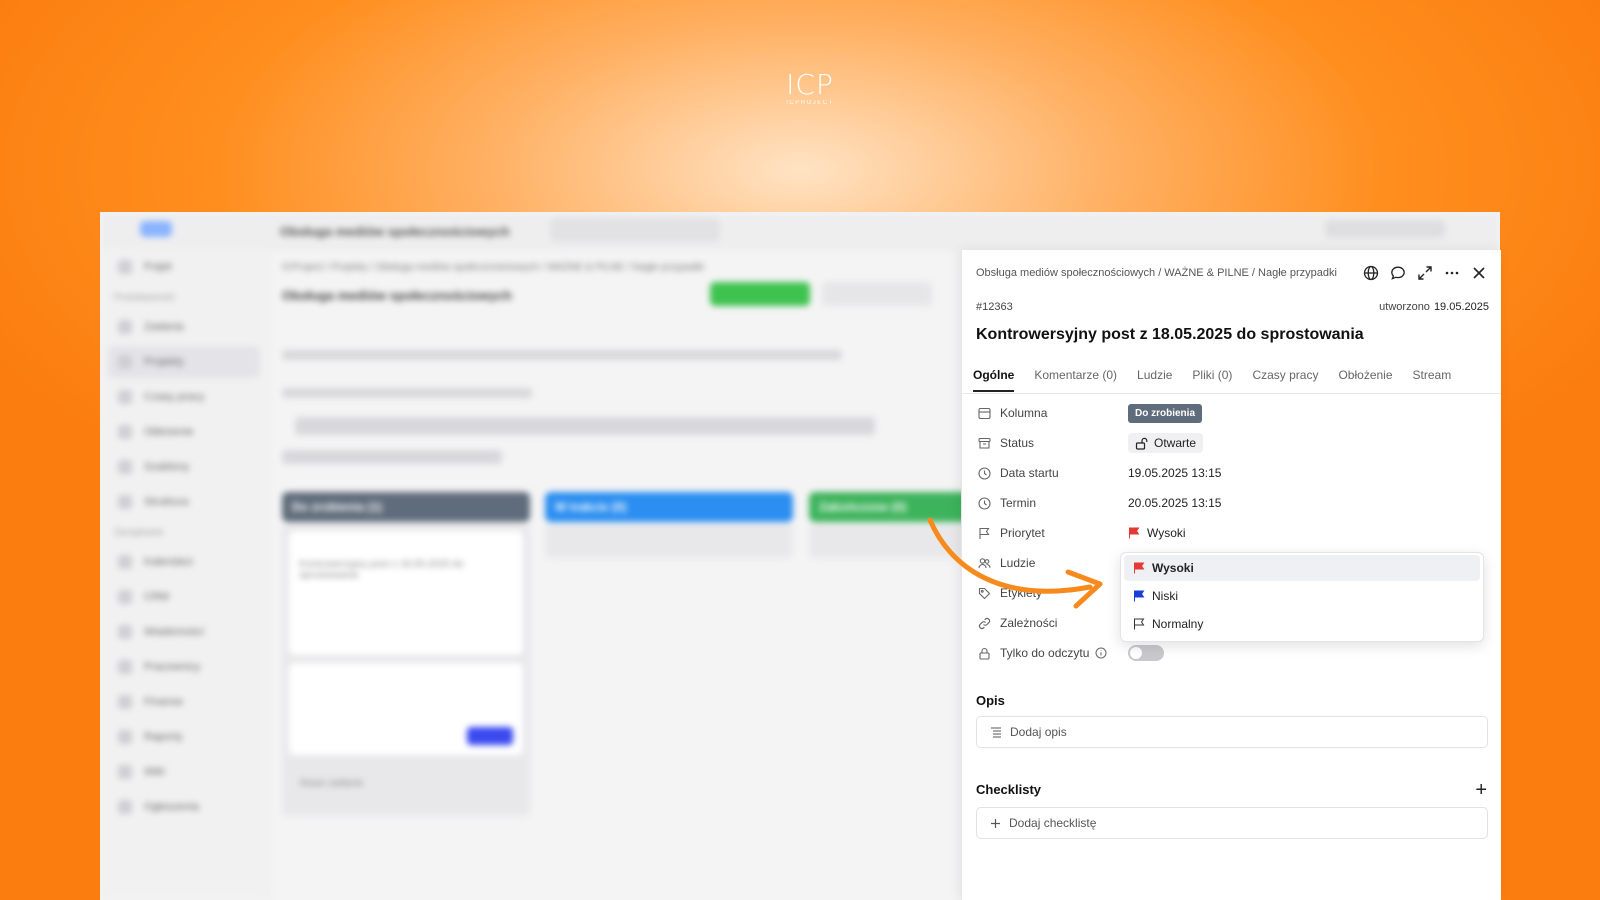  What do you see at coordinates (392, 457) in the screenshot?
I see `view-icons` at bounding box center [392, 457].